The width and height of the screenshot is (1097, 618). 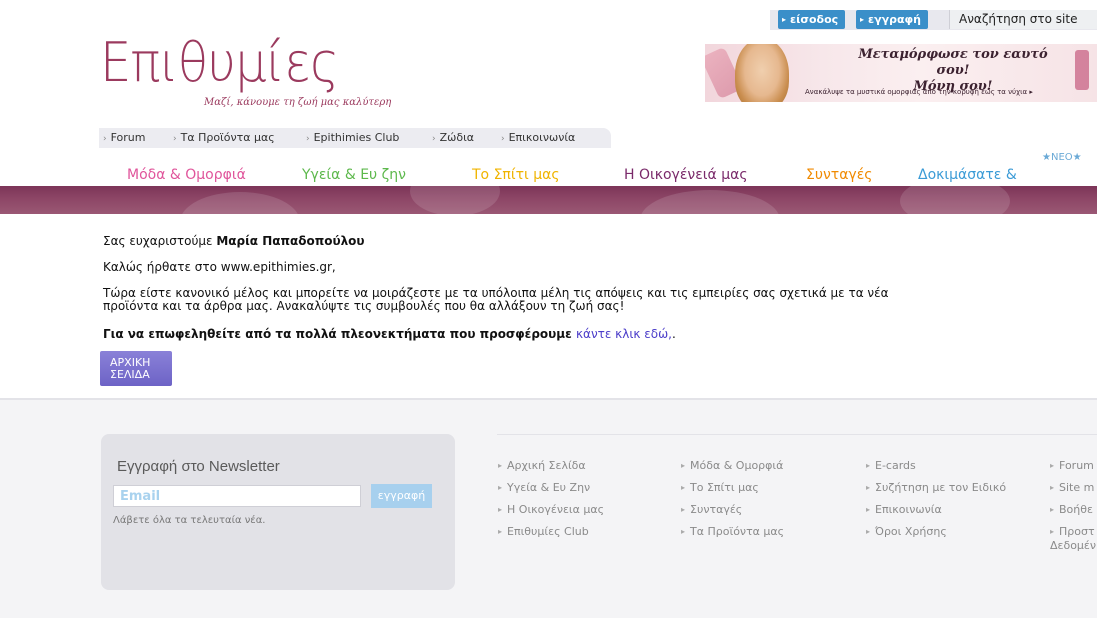 I want to click on home-page-button: ΑΡΧΙΚΗ ΣΕΛΙΔΑ, so click(x=136, y=368).